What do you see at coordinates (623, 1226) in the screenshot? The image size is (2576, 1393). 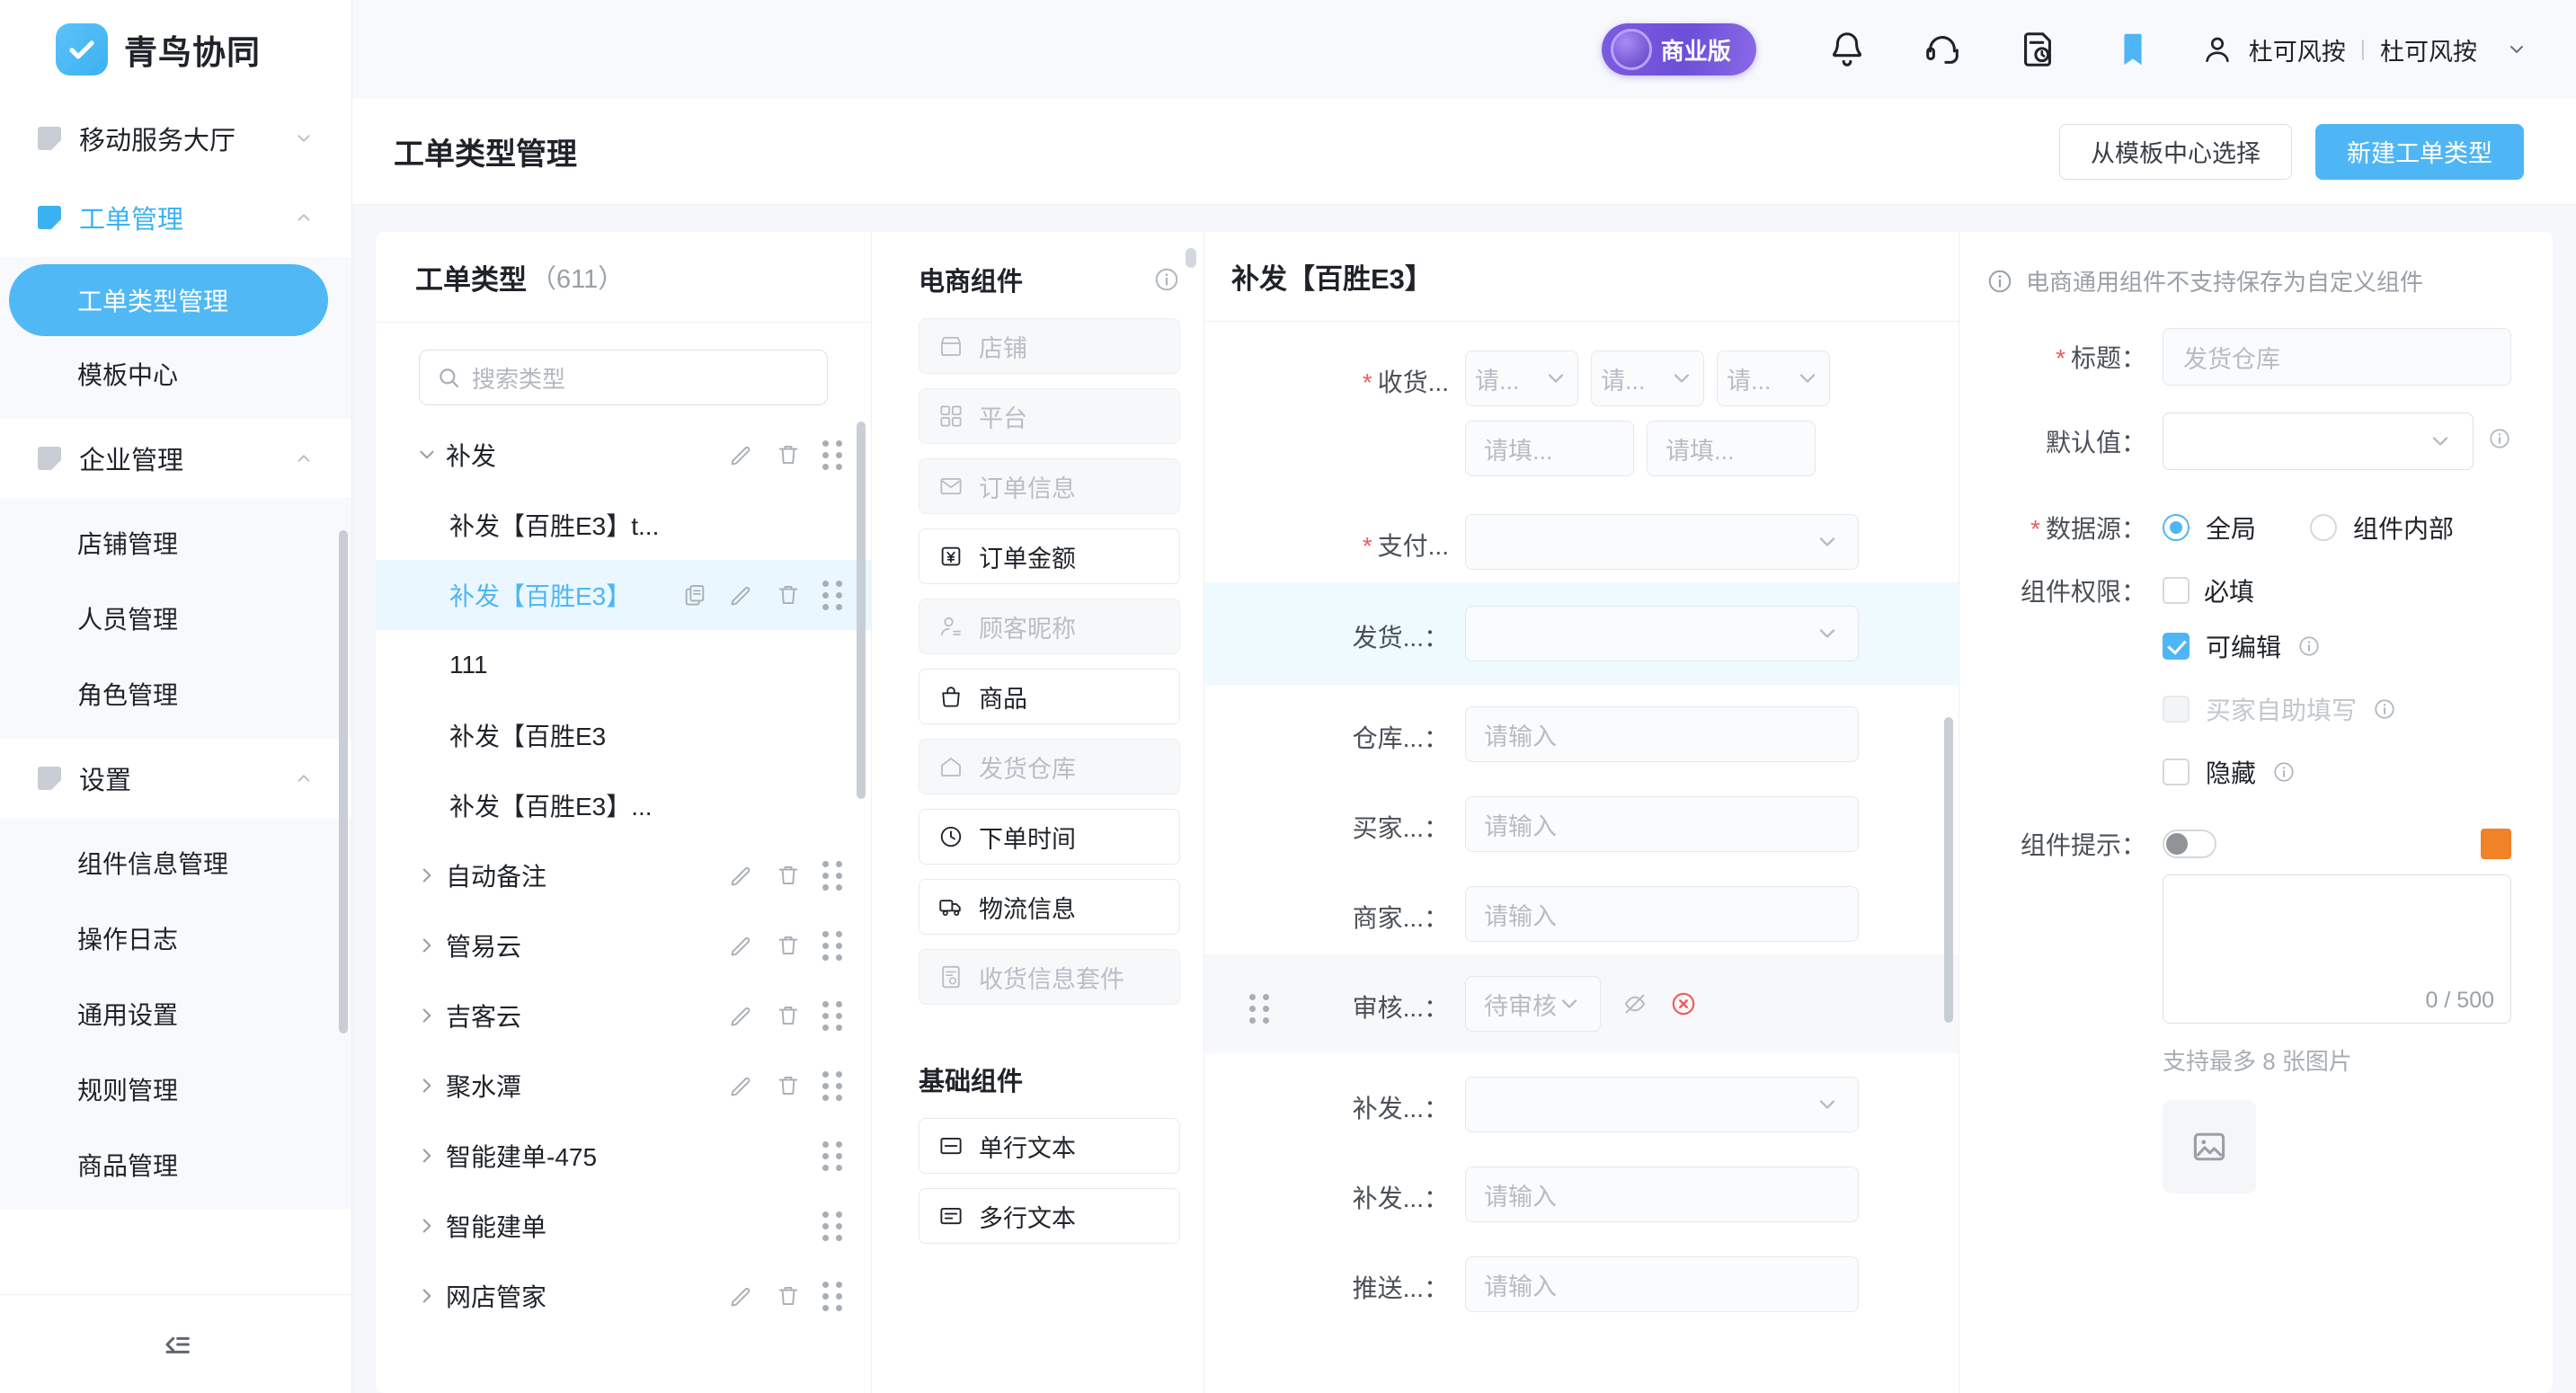 I see `table-row: 智能建单` at bounding box center [623, 1226].